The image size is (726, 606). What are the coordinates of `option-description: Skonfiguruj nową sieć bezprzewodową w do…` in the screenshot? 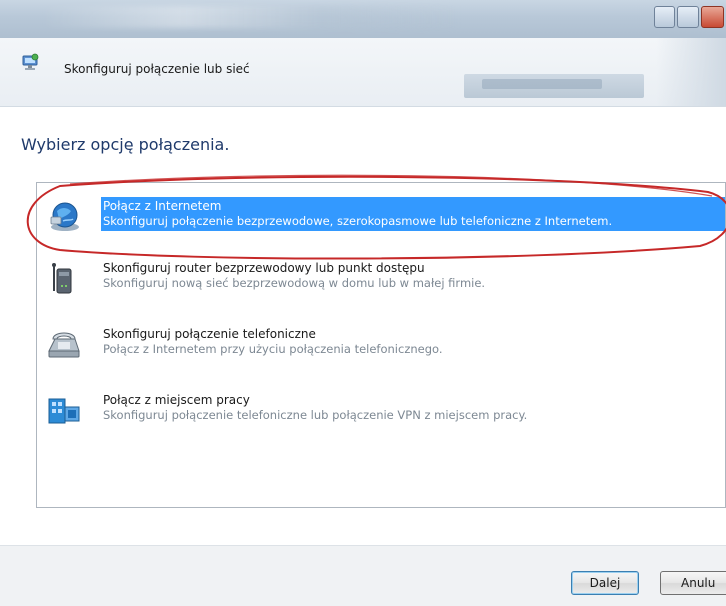 It's located at (294, 283).